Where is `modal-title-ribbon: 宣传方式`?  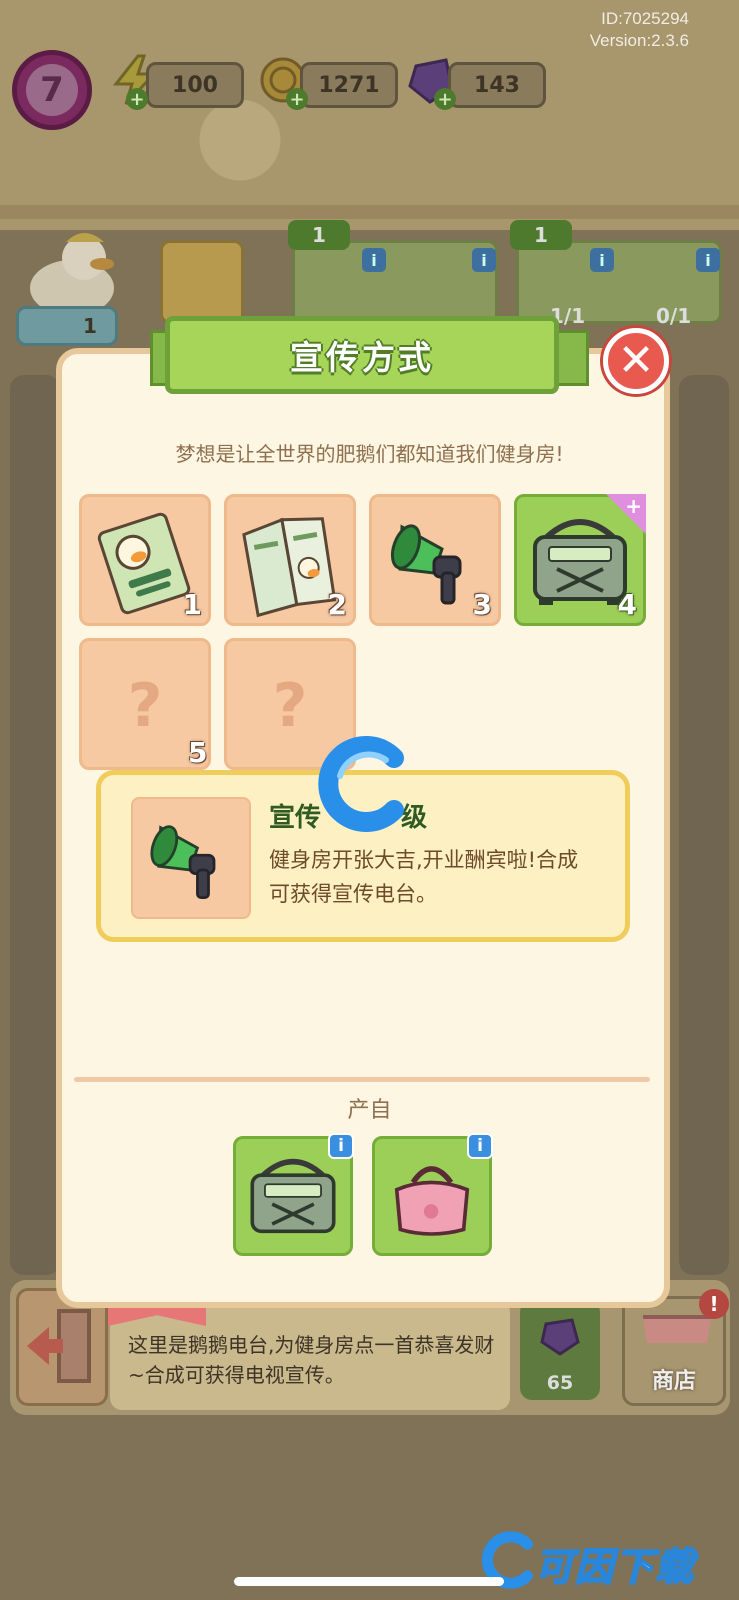
modal-title-ribbon: 宣传方式 is located at coordinates (362, 355).